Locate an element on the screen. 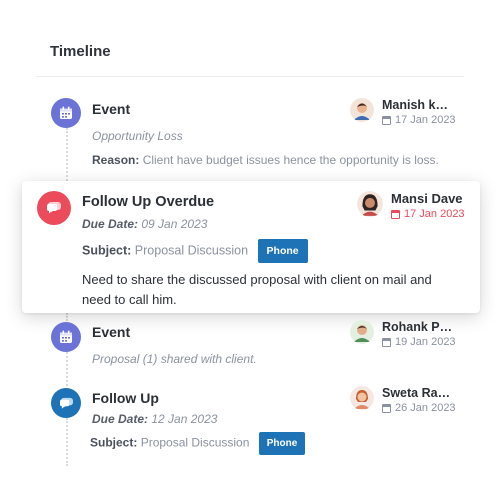 Image resolution: width=500 pixels, height=500 pixels. reason-label: Reason: is located at coordinates (116, 160).